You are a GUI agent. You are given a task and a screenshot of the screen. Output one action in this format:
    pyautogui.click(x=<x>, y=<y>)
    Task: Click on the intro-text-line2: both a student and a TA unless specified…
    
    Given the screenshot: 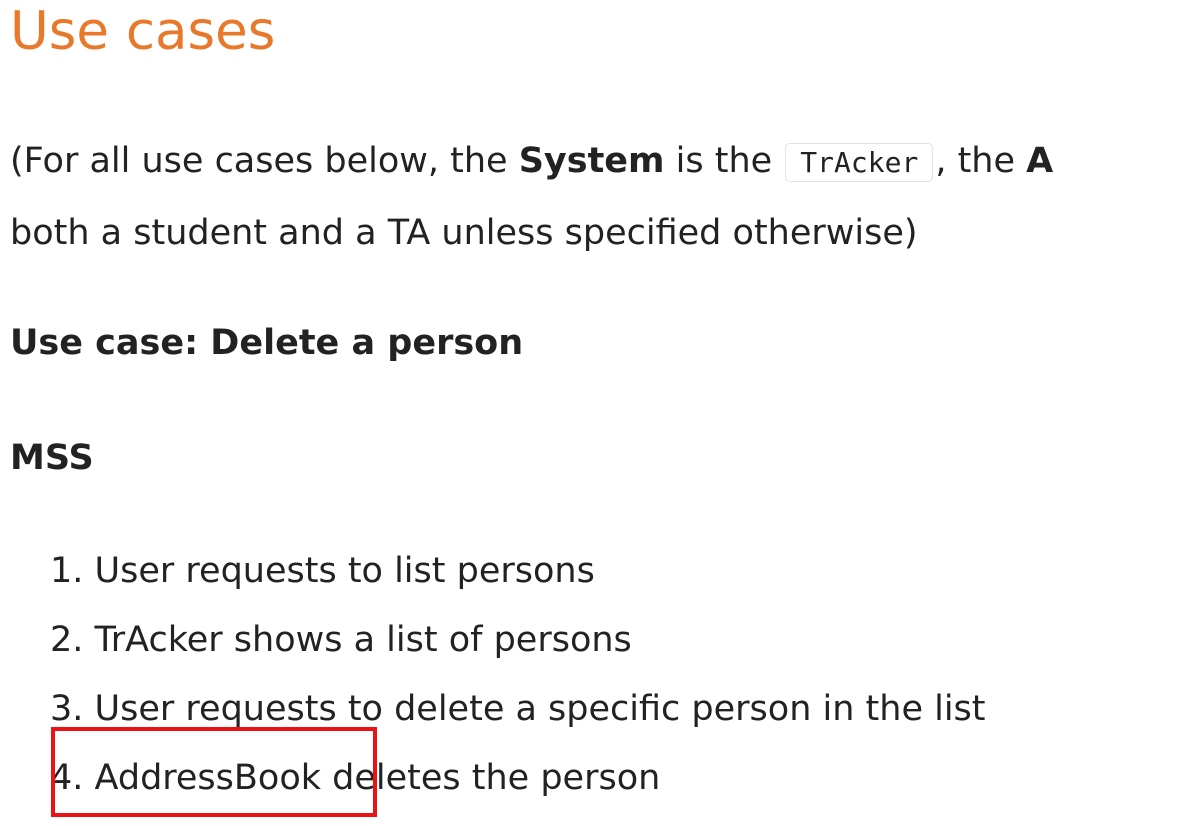 What is the action you would take?
    pyautogui.click(x=464, y=233)
    